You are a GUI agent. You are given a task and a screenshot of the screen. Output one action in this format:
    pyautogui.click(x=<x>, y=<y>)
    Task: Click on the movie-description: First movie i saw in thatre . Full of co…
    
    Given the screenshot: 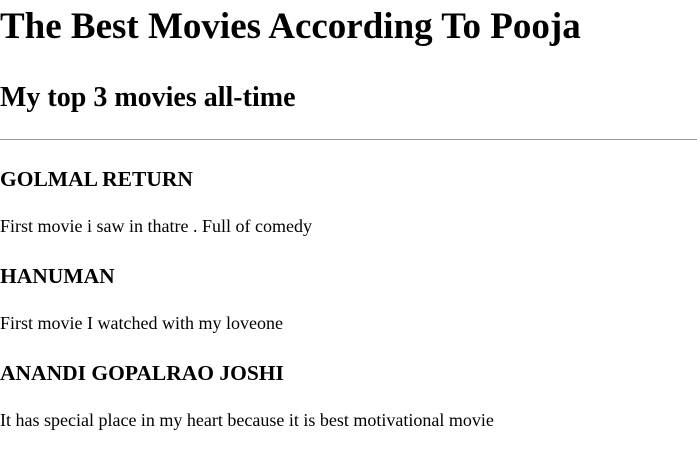 What is the action you would take?
    pyautogui.click(x=156, y=226)
    